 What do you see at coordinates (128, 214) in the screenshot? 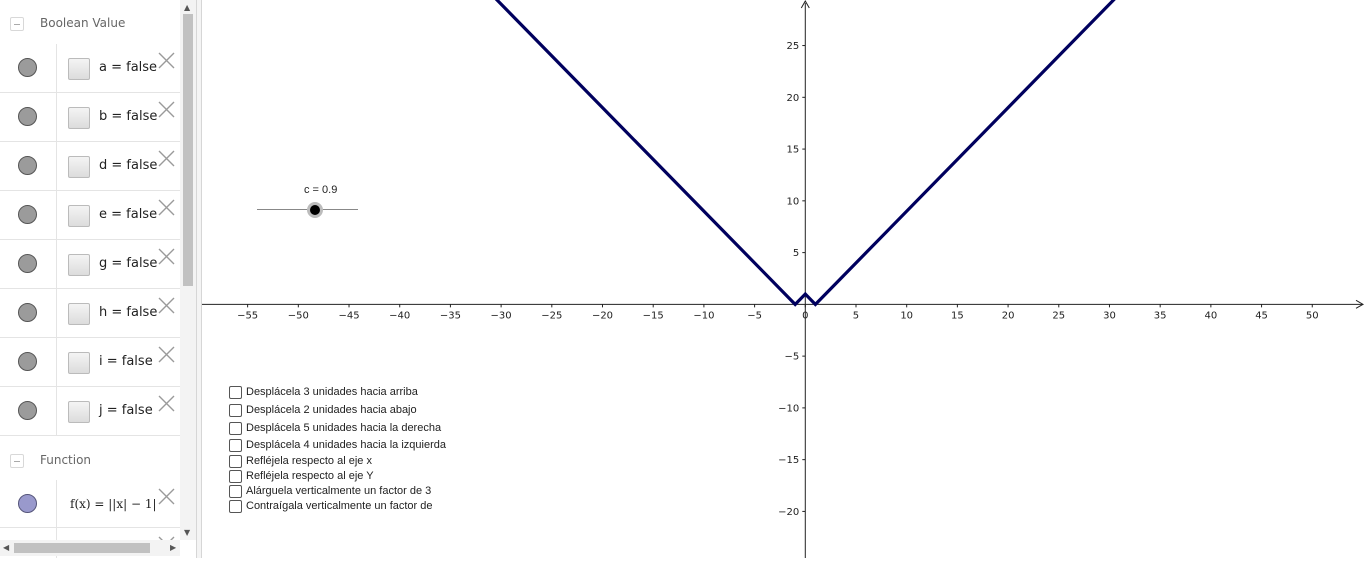
I see `boolean-definition: e = false` at bounding box center [128, 214].